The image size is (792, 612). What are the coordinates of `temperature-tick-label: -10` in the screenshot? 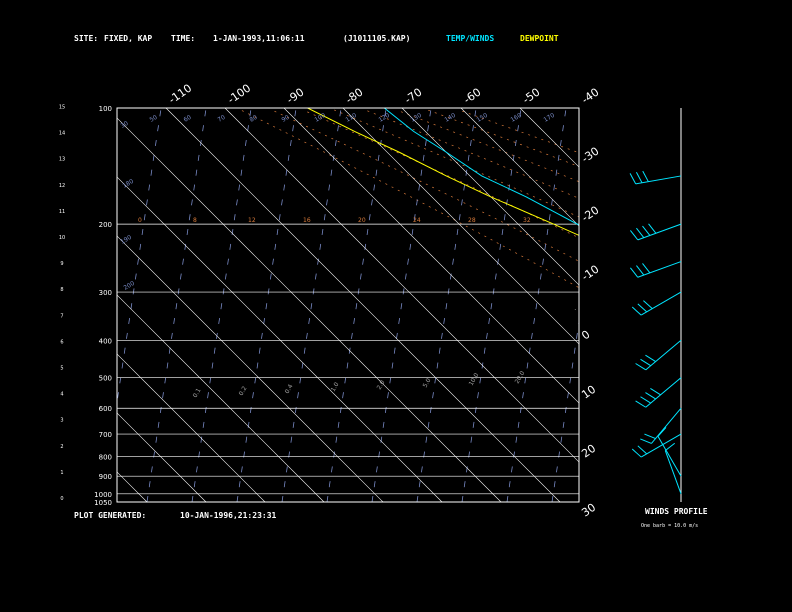 It's located at (590, 273).